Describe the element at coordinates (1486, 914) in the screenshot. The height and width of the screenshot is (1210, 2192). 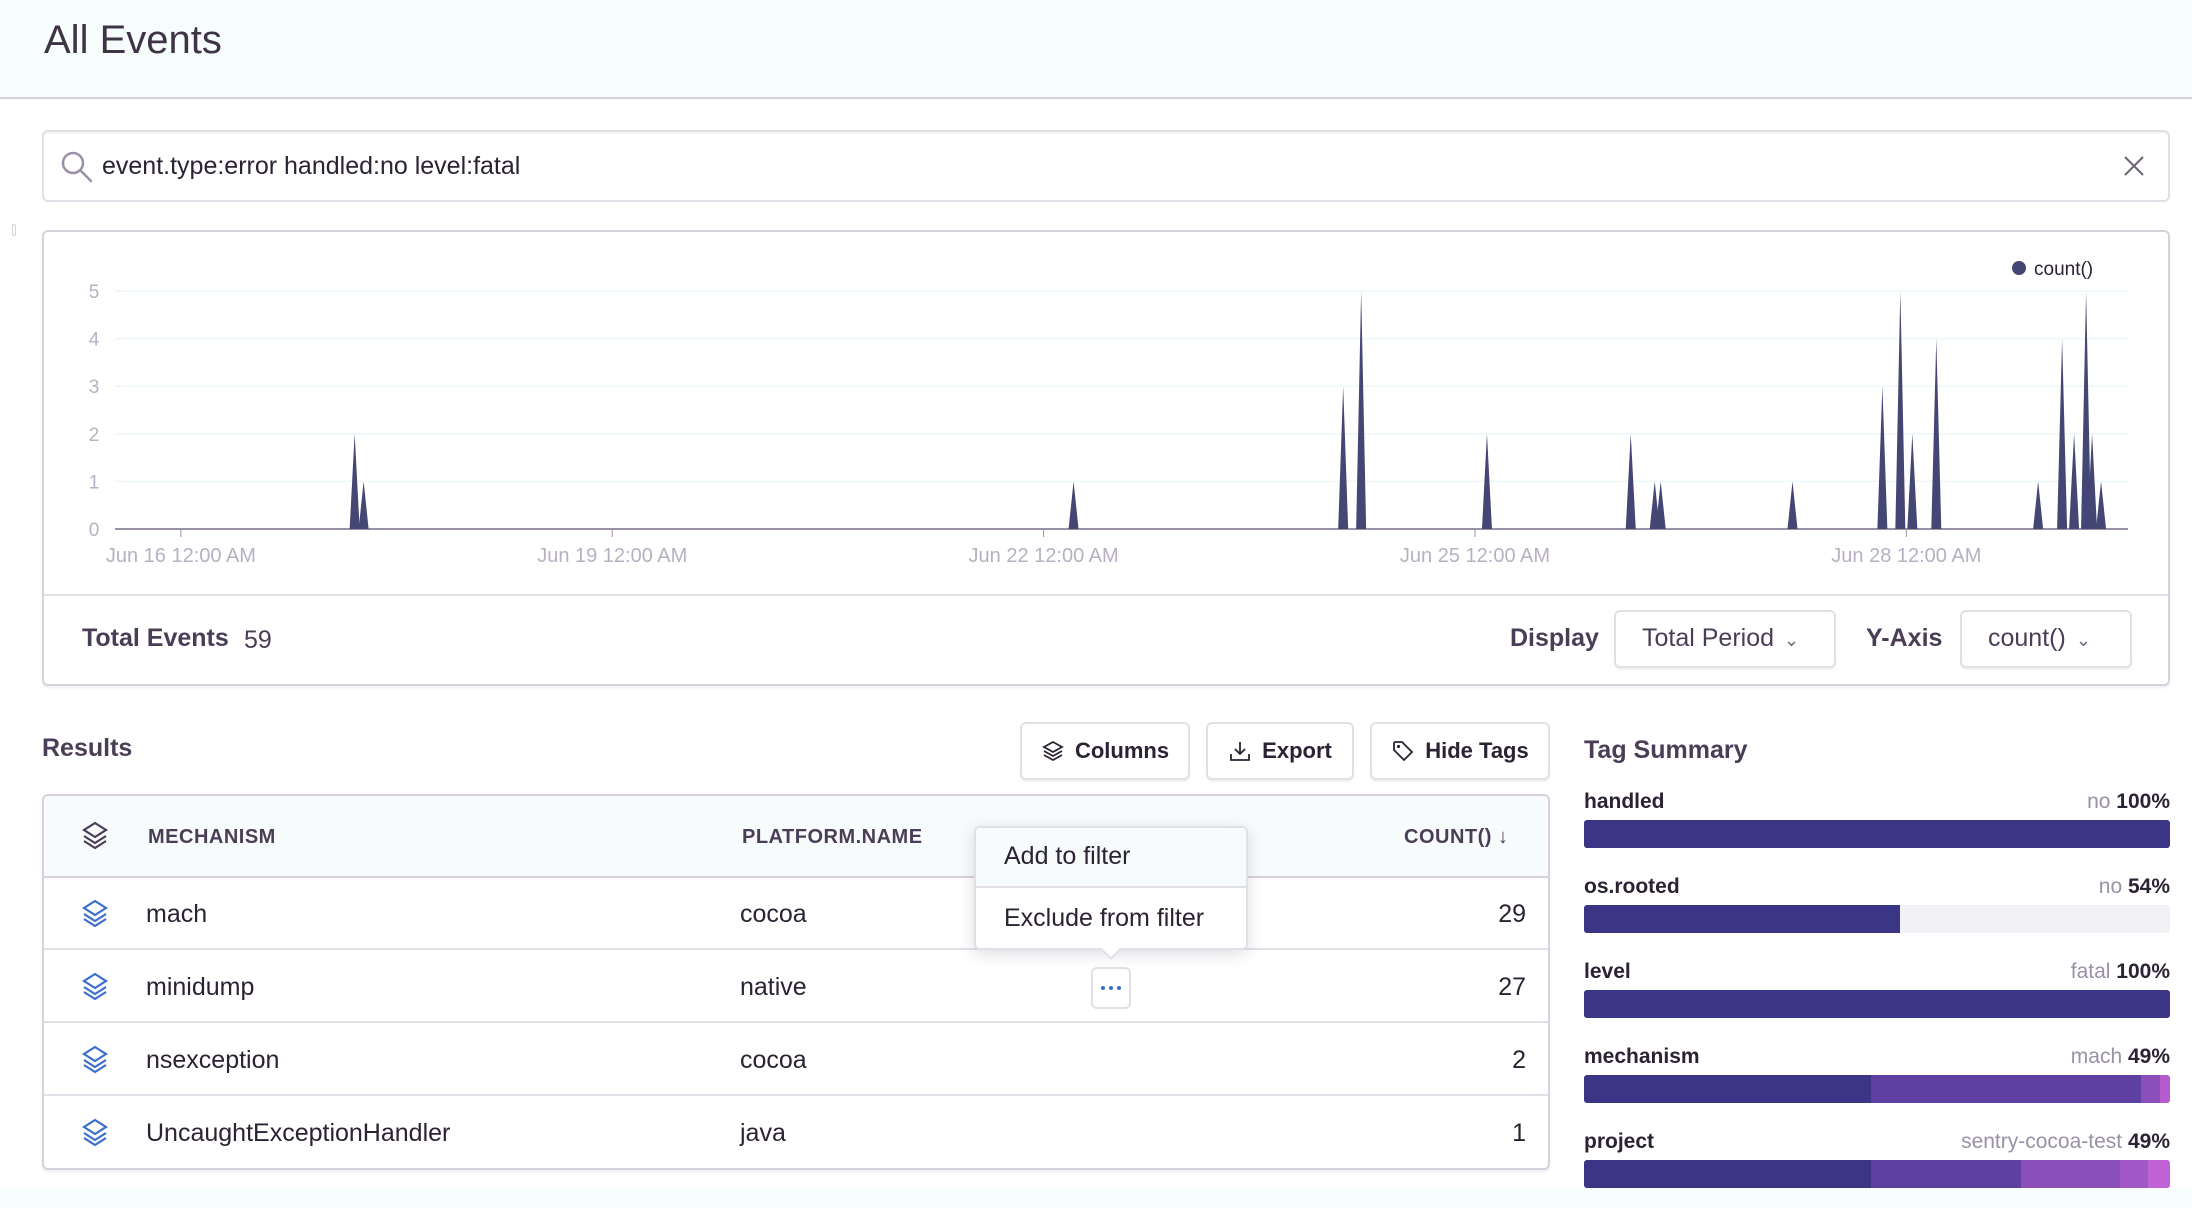
I see `count-cell: 29` at that location.